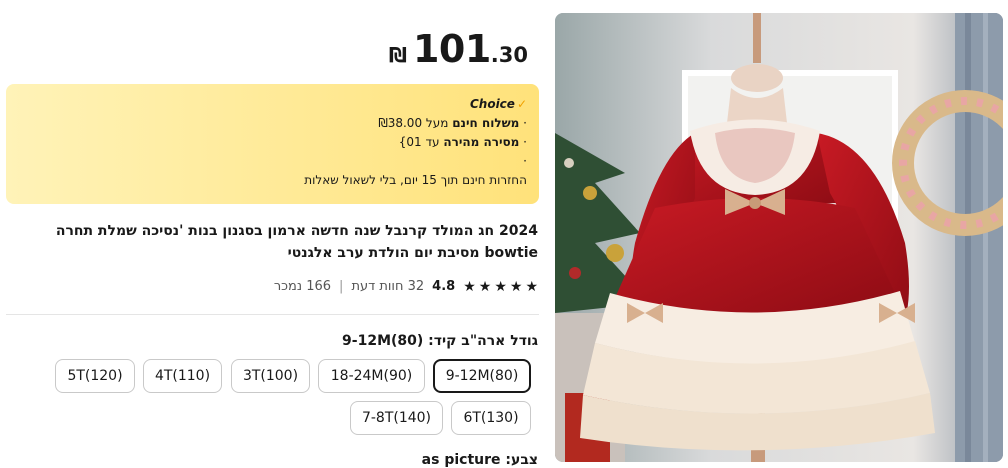 The image size is (1008, 468). I want to click on price: ₪ 101 .30, so click(458, 49).